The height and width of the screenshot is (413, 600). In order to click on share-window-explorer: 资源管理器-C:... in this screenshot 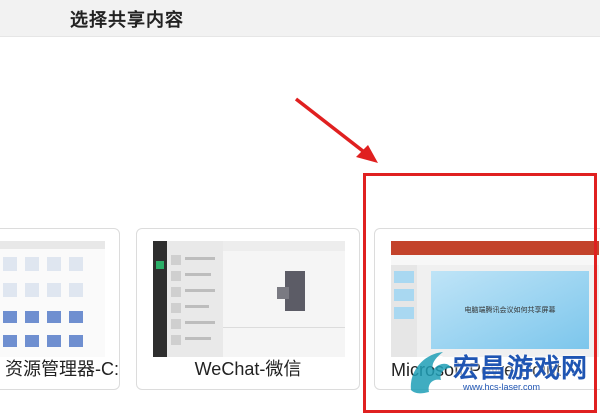, I will do `click(60, 309)`.